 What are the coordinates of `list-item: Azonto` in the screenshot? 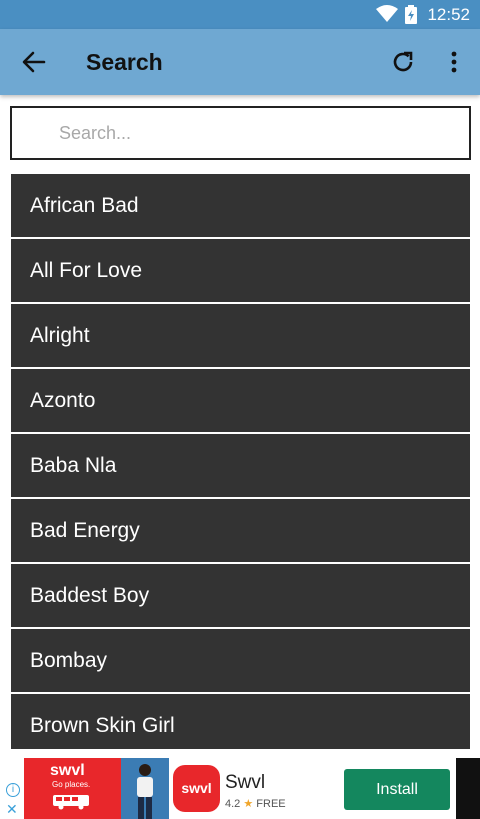 It's located at (240, 400).